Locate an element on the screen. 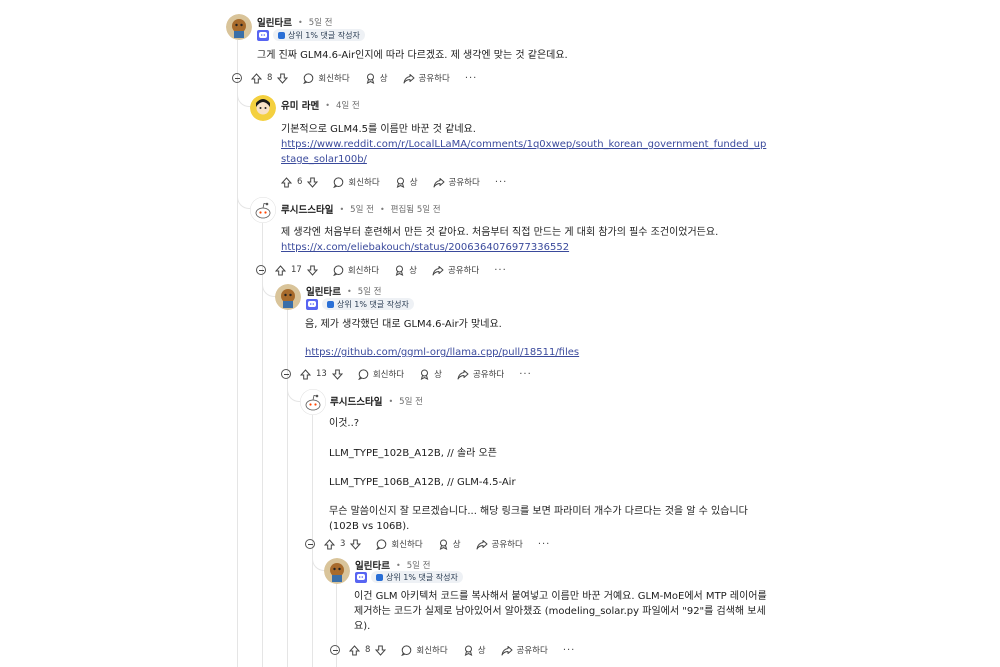 Image resolution: width=1000 pixels, height=667 pixels. vote-controls: 8 is located at coordinates (270, 78).